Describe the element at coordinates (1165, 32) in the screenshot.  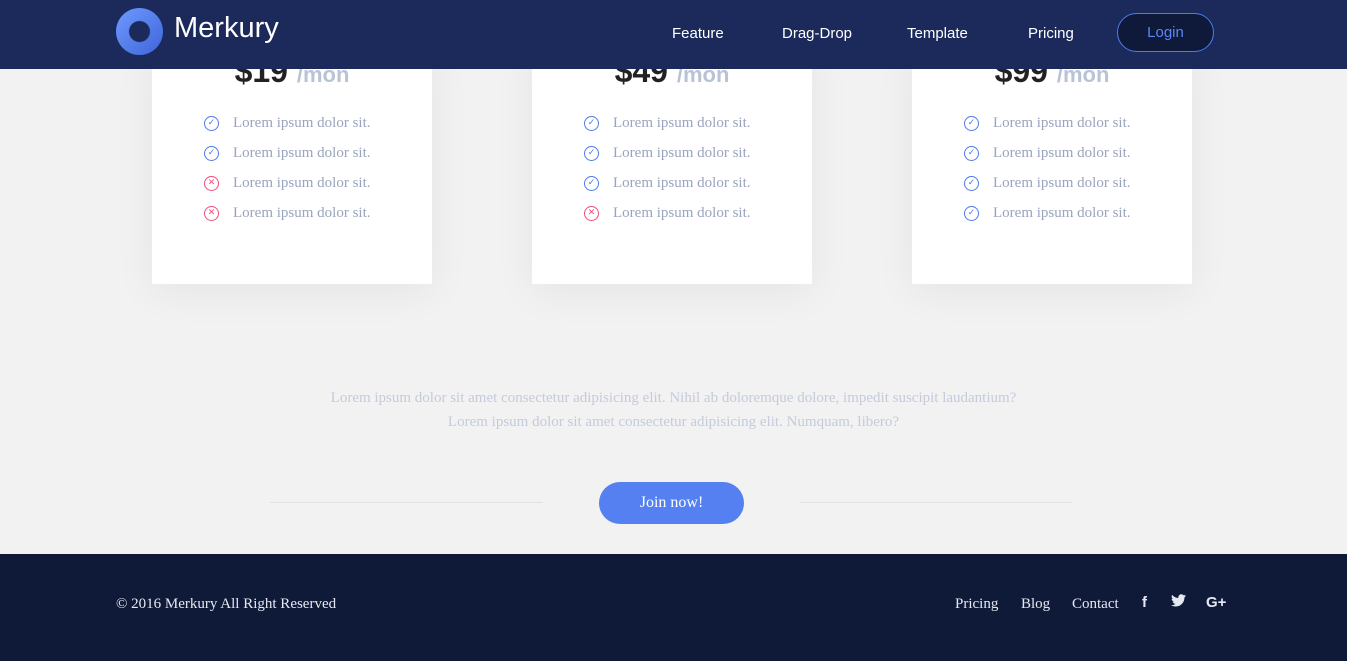
I see `login-button: Login` at that location.